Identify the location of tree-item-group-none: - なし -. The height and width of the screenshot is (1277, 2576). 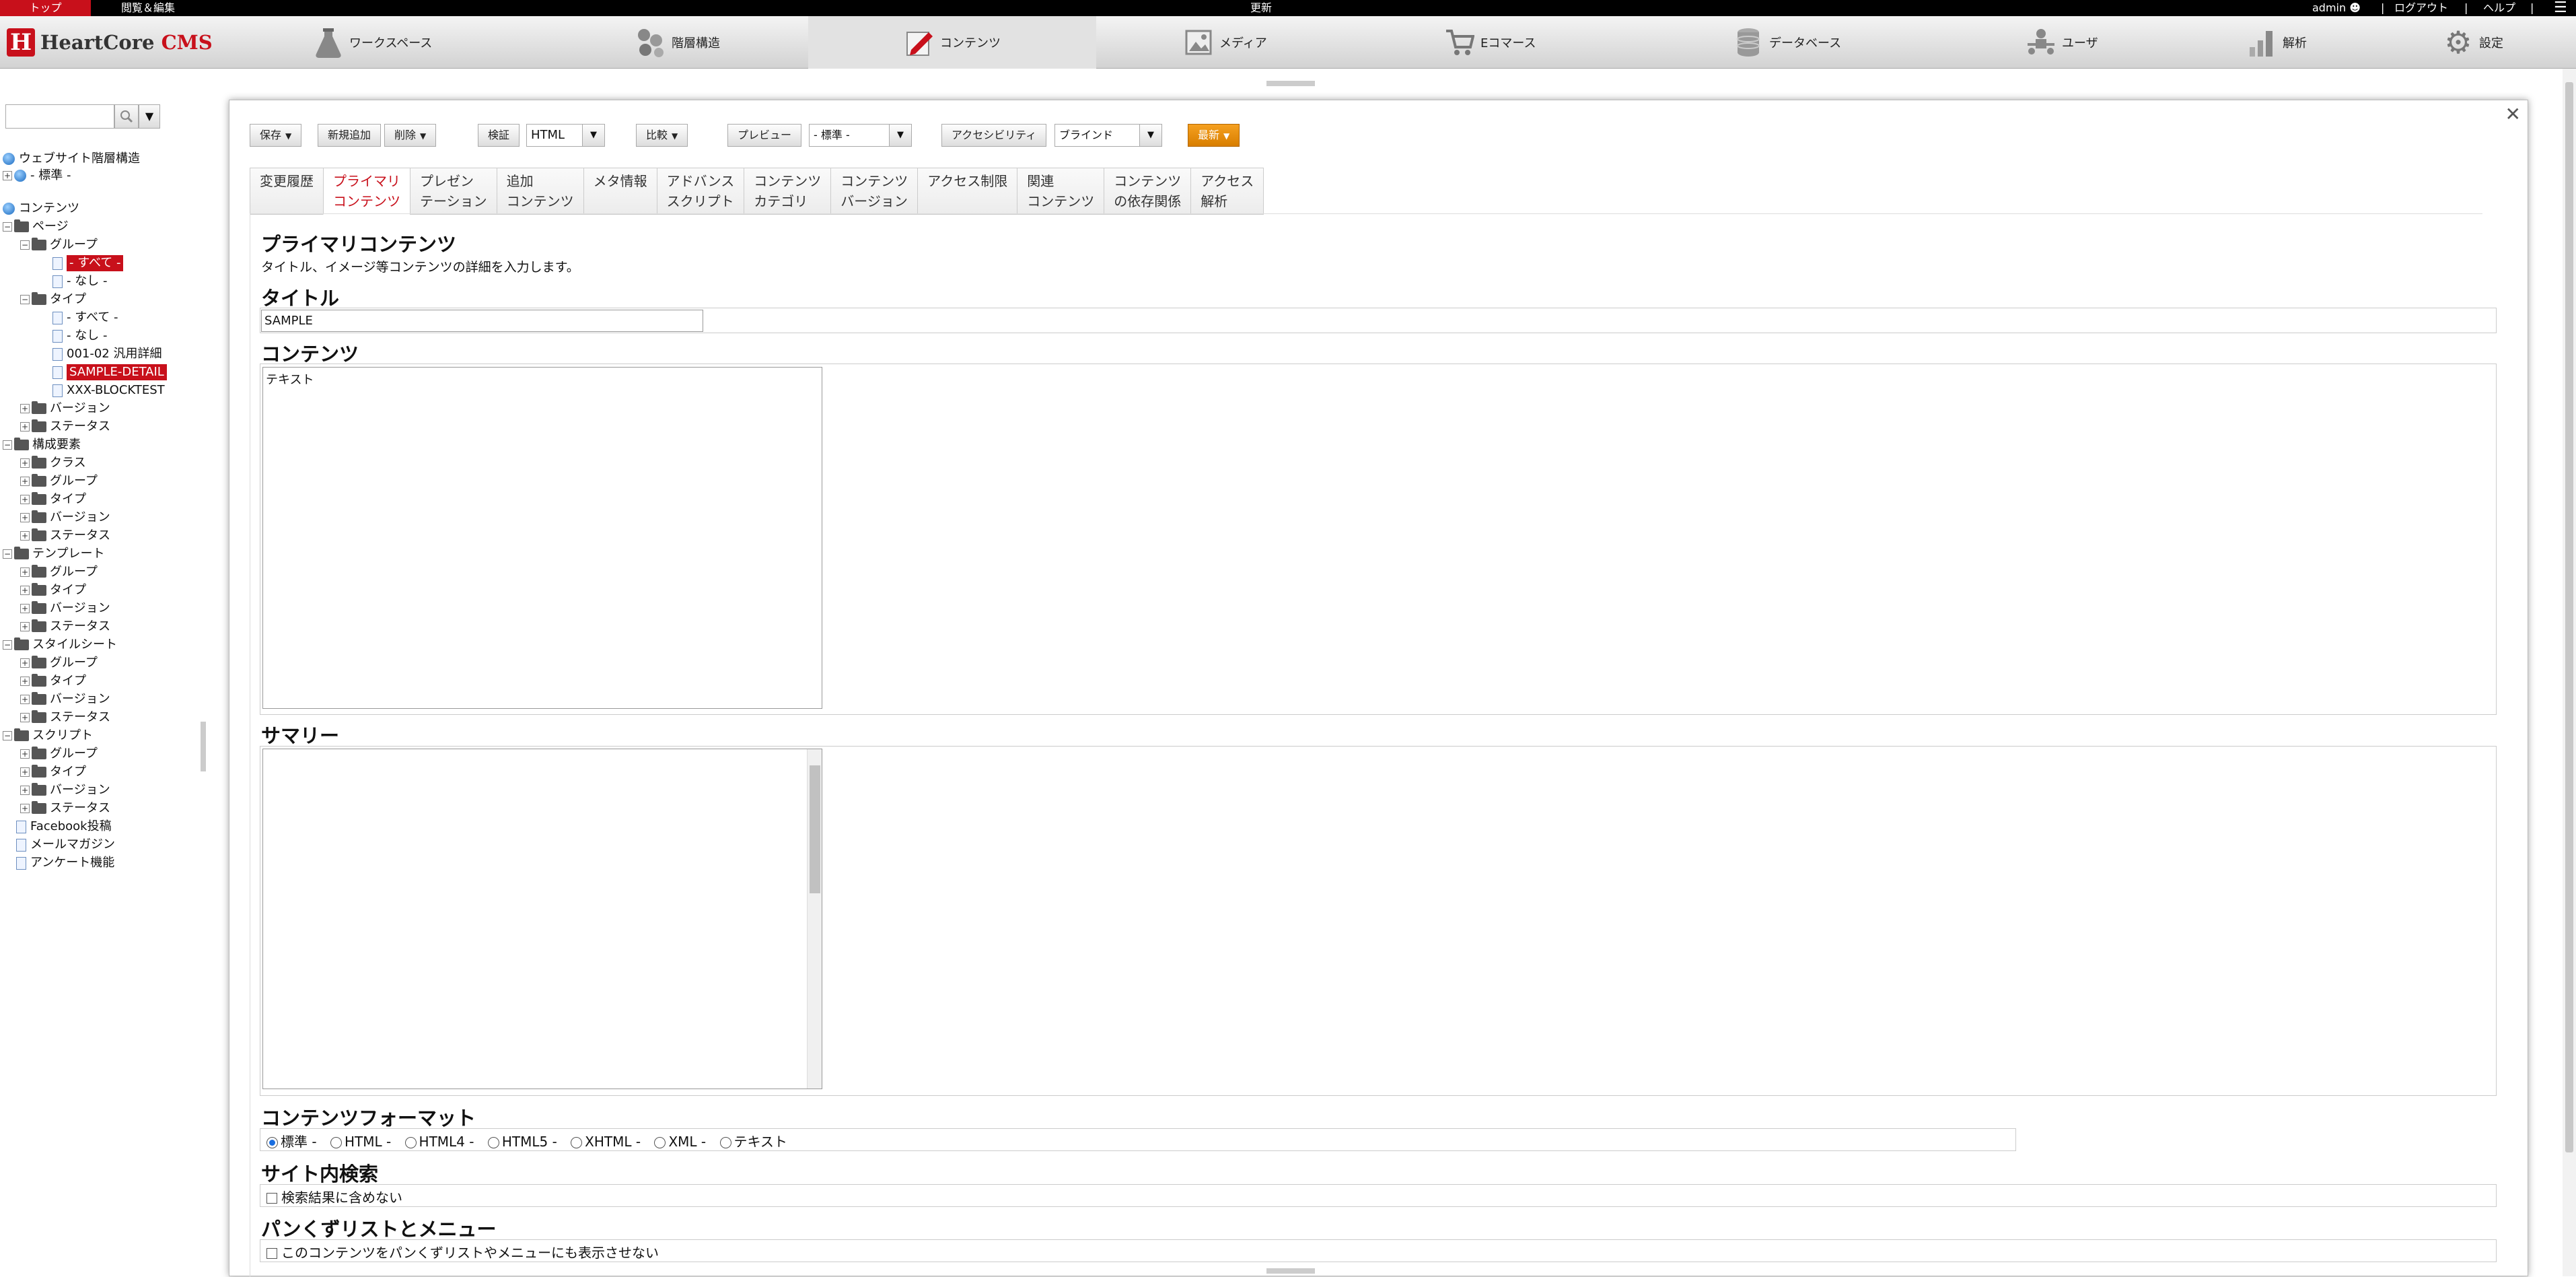
(79, 281).